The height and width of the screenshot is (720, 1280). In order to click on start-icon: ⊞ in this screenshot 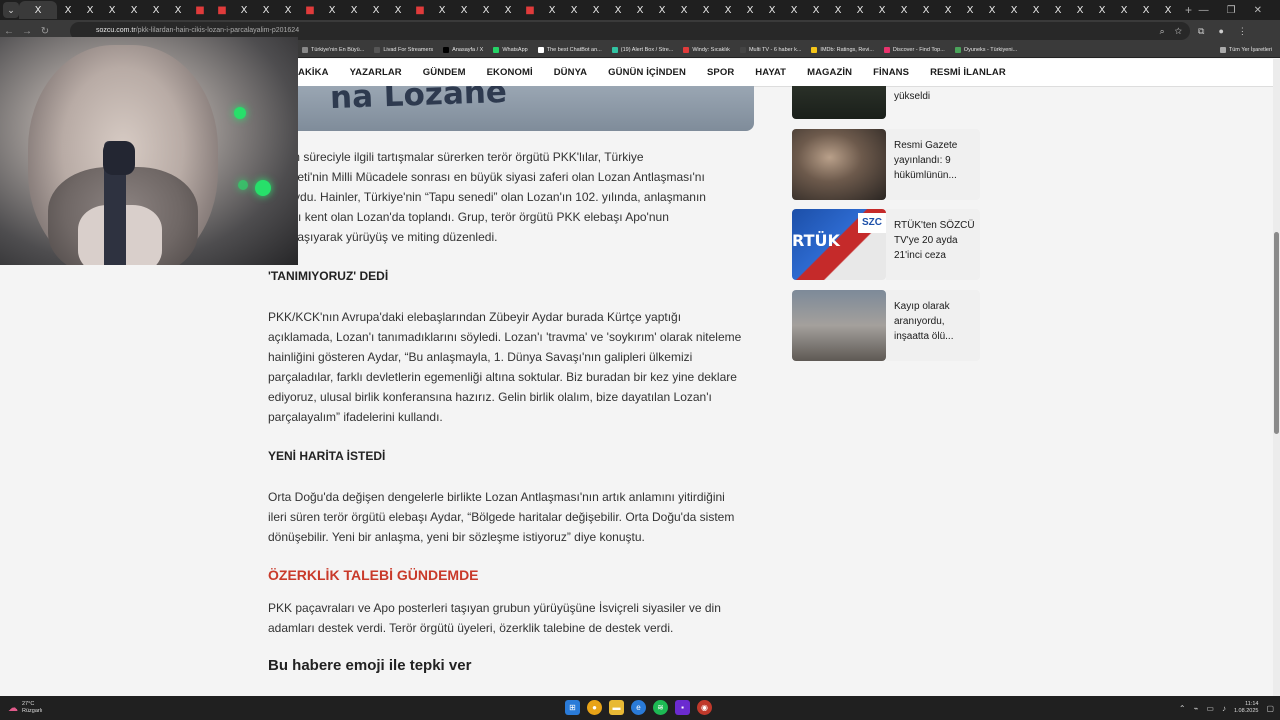, I will do `click(572, 707)`.